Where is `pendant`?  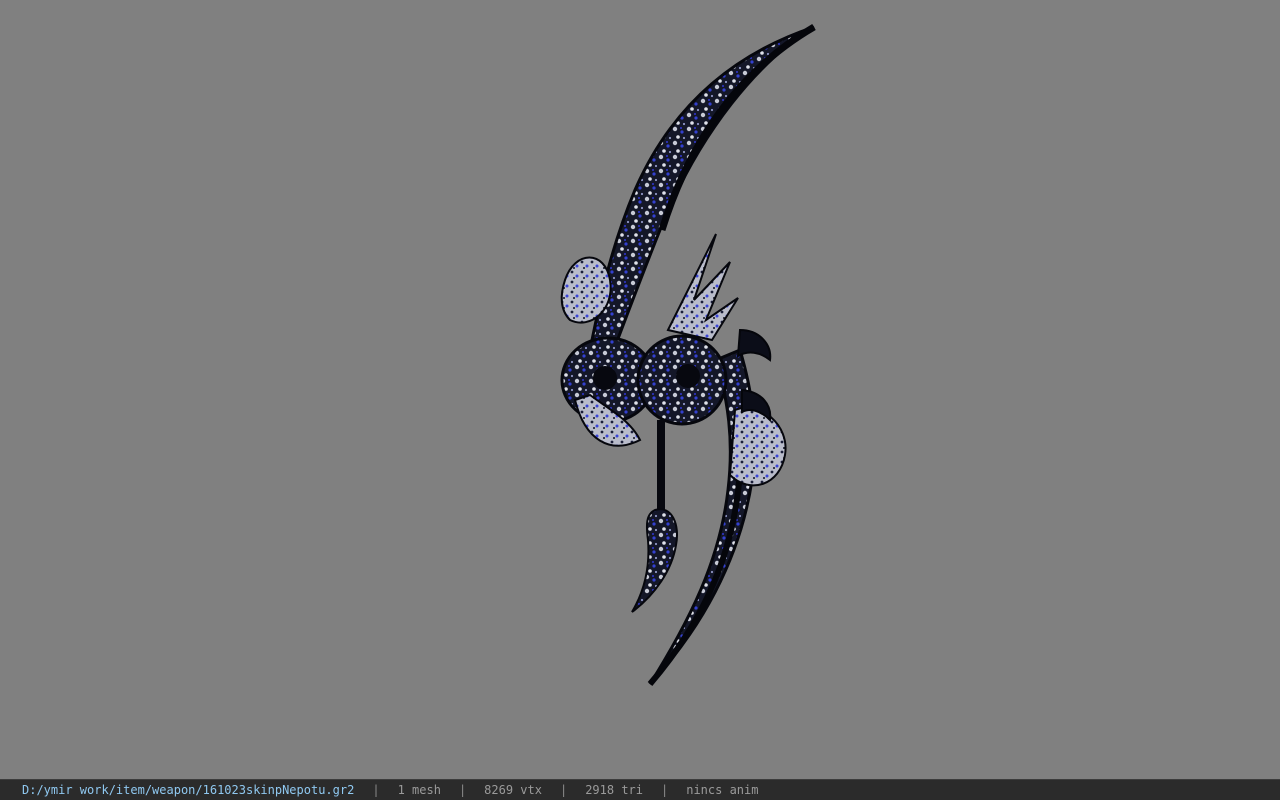 pendant is located at coordinates (654, 560).